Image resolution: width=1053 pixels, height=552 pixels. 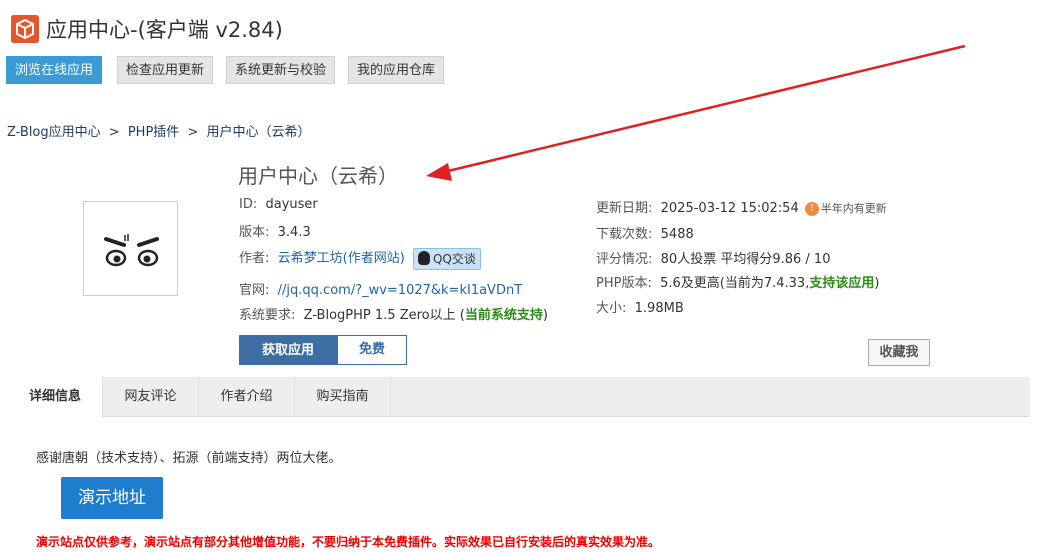 I want to click on plugin-update-date-row: 更新日期: 2025-03-12 15:02:54! 半年内有更新, so click(x=741, y=206).